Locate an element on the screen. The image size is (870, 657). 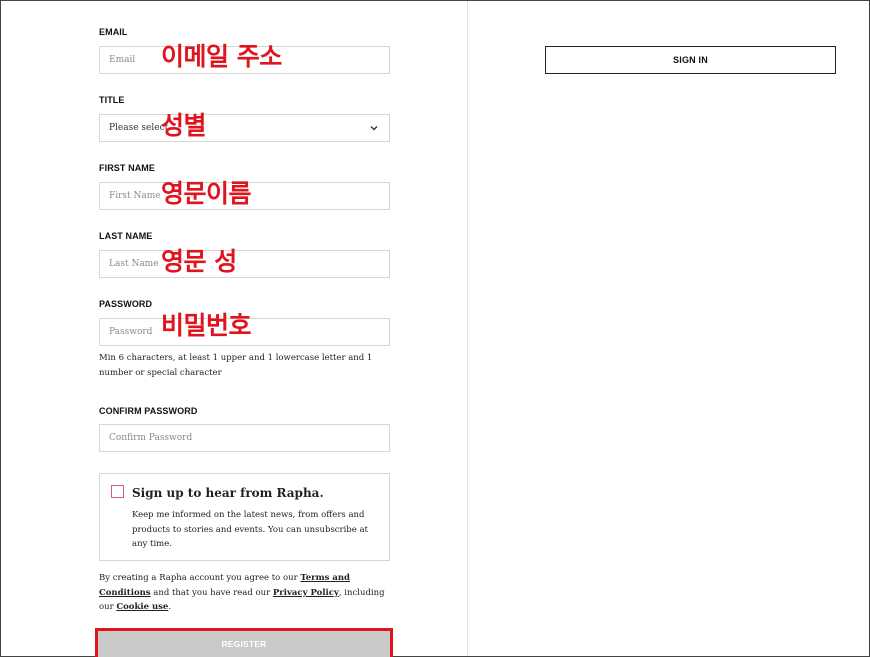
password-label: PASSWORD is located at coordinates (126, 304).